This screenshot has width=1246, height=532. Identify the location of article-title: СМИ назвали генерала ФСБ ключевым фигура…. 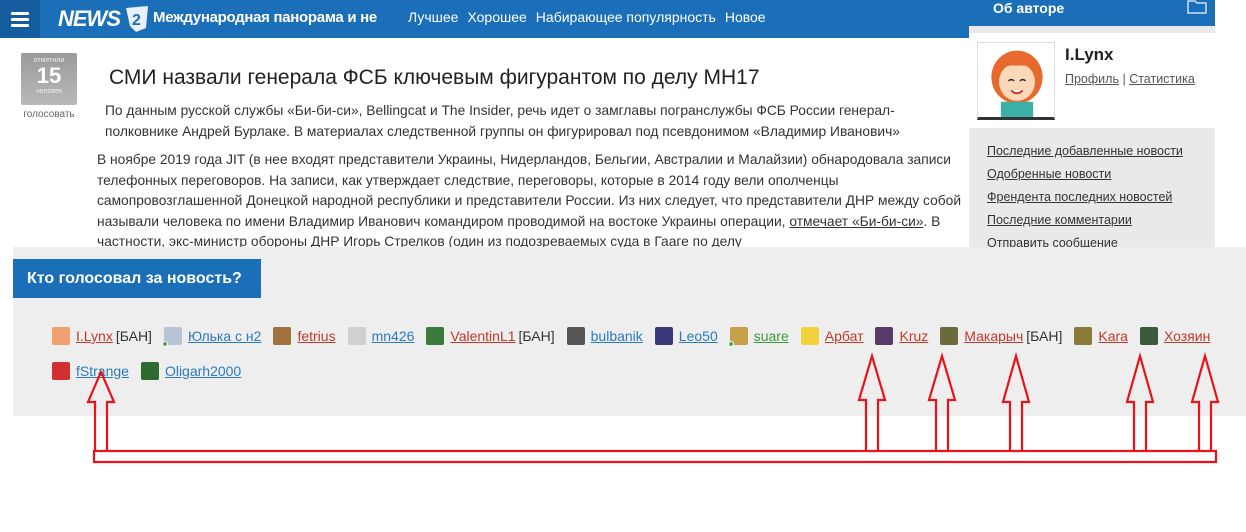
(434, 77).